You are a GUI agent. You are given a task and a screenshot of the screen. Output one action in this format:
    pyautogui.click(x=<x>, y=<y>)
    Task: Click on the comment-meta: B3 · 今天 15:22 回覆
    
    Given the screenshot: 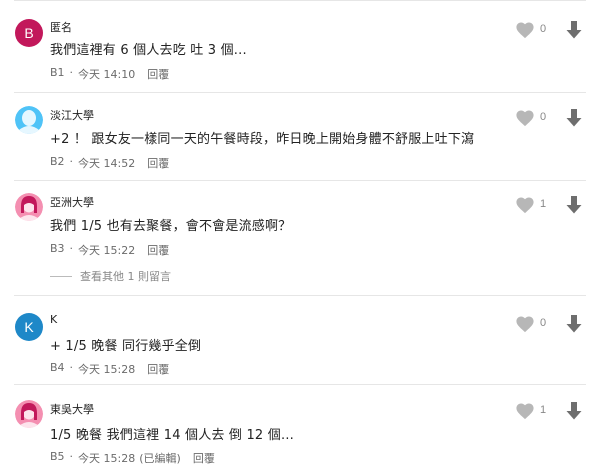 What is the action you would take?
    pyautogui.click(x=110, y=250)
    